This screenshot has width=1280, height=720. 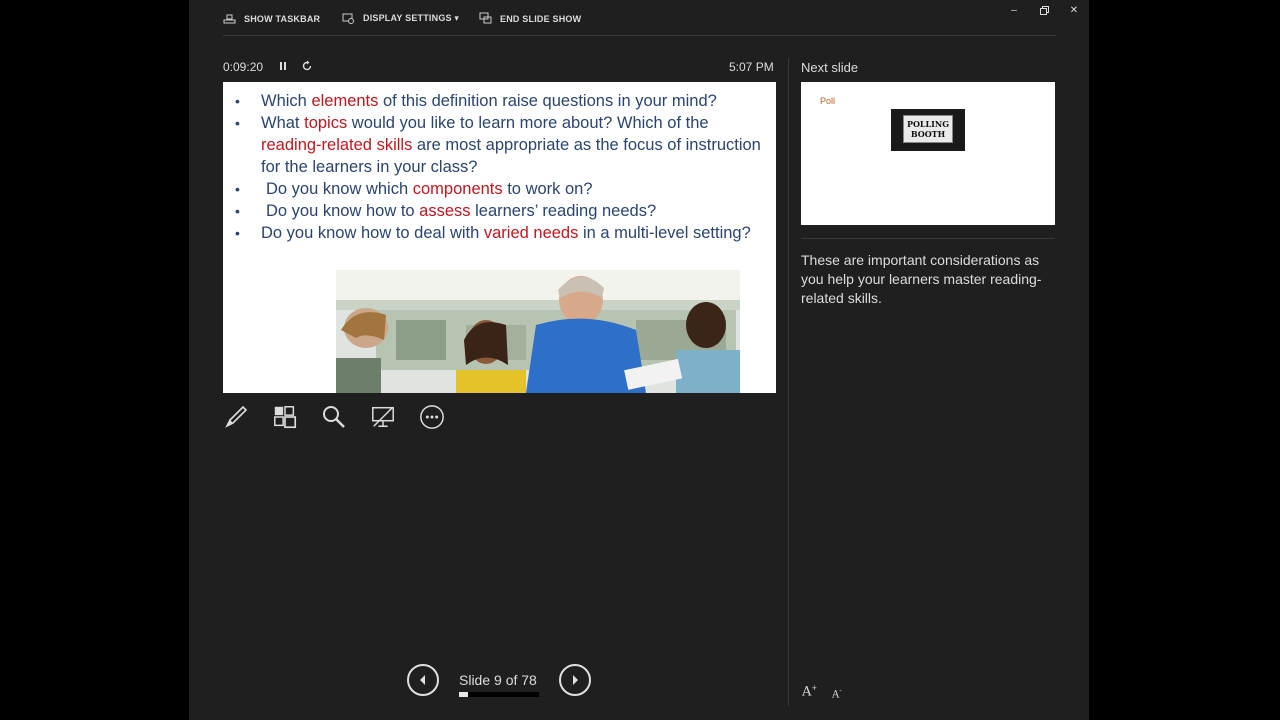 I want to click on chevron-left-icon, so click(x=422, y=680).